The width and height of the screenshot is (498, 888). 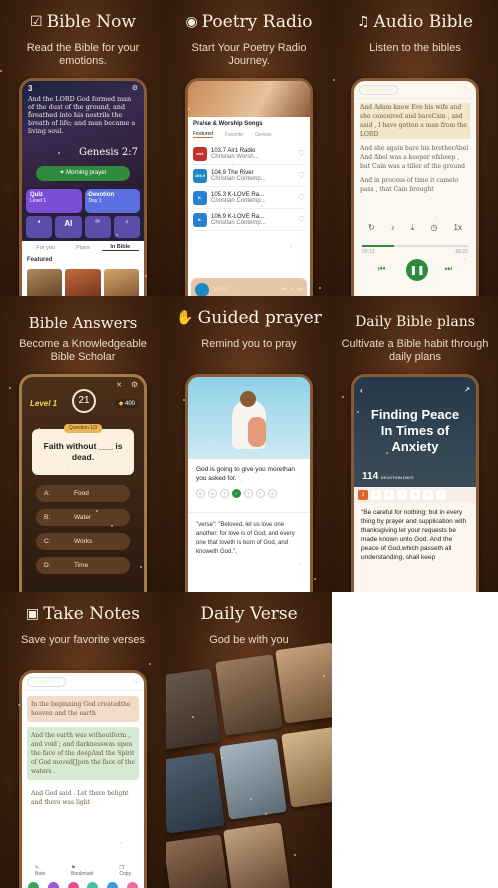 What do you see at coordinates (379, 89) in the screenshot?
I see `book-selector: Genesis 4` at bounding box center [379, 89].